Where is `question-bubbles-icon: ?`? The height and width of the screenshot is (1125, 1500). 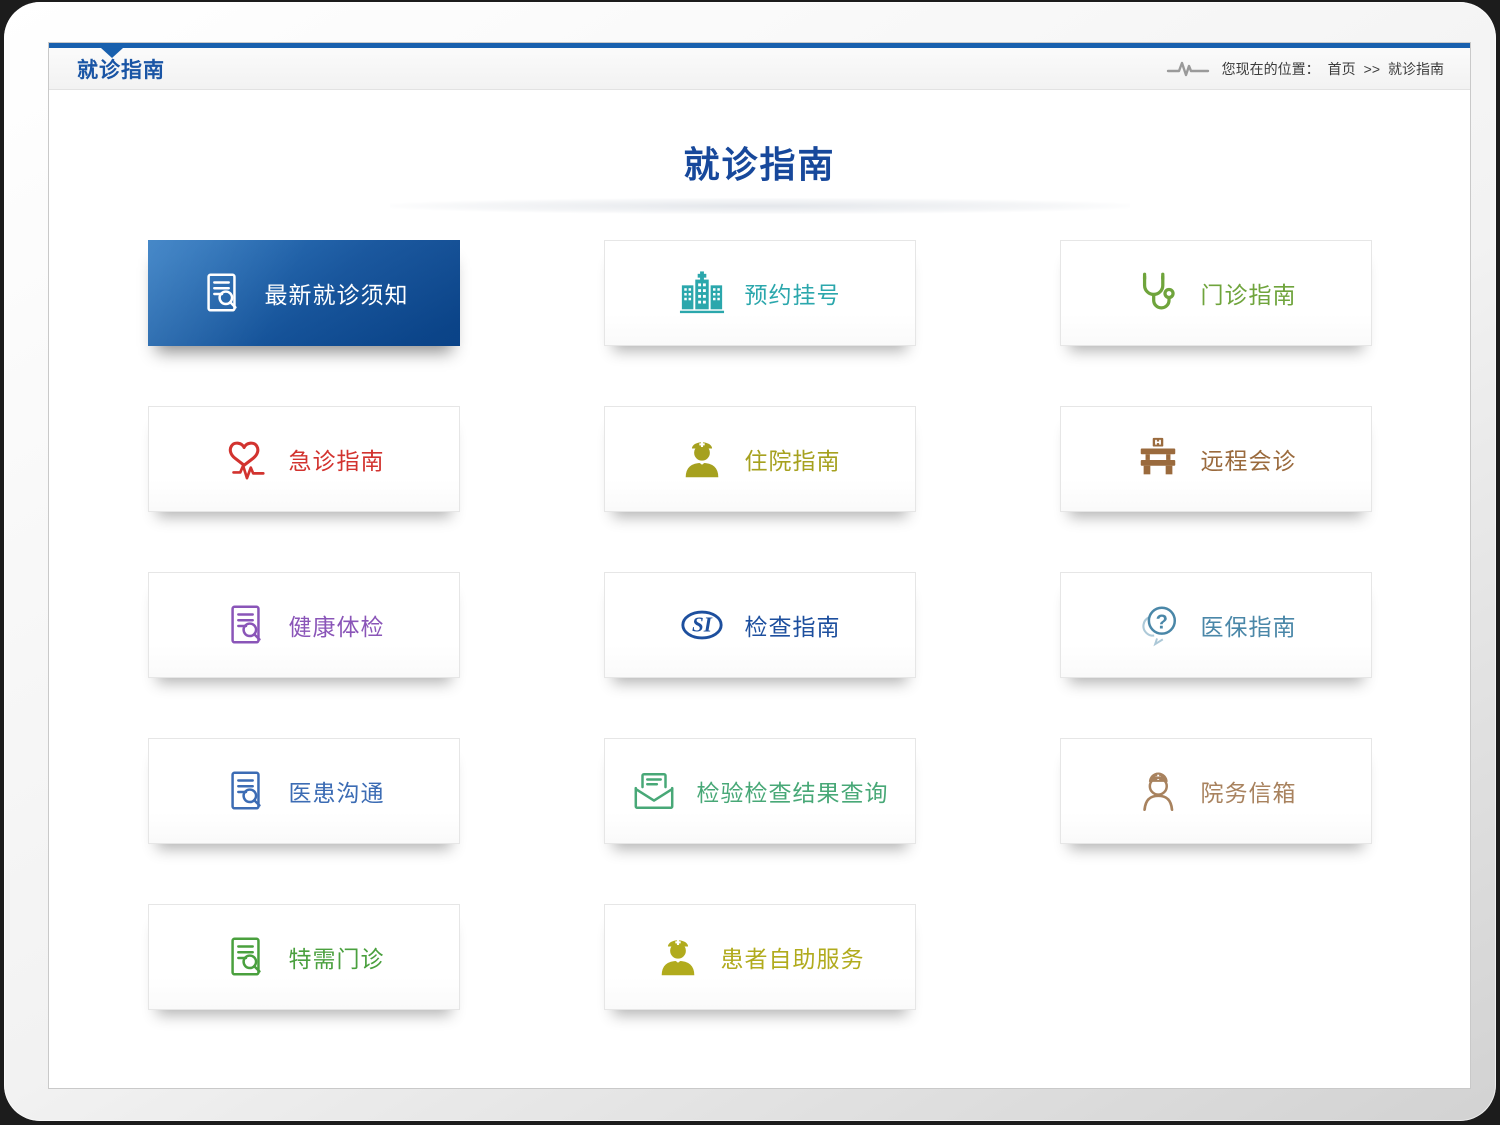 question-bubbles-icon: ? is located at coordinates (1158, 625).